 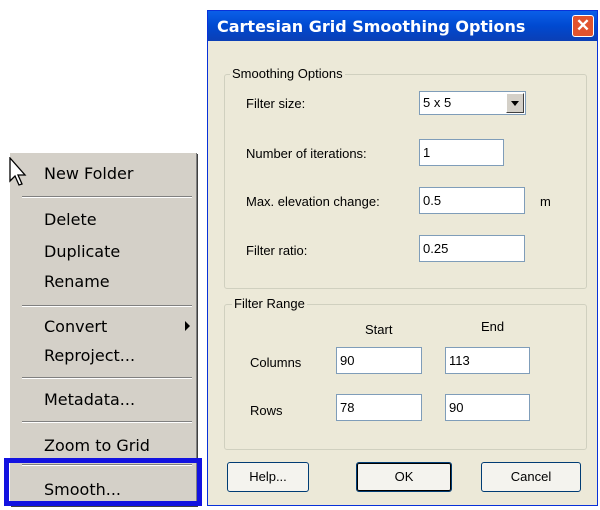 I want to click on max-elevation-label: Max. elevation change:, so click(x=313, y=201).